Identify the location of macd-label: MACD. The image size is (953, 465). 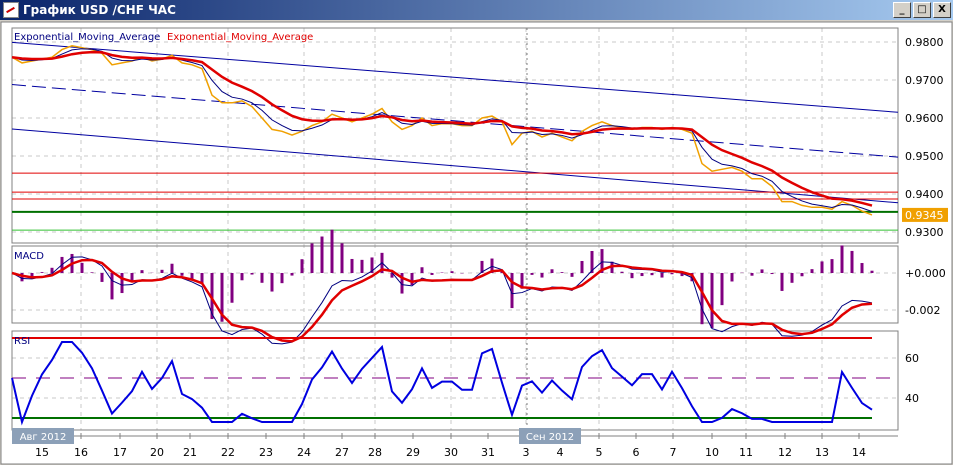
(29, 256).